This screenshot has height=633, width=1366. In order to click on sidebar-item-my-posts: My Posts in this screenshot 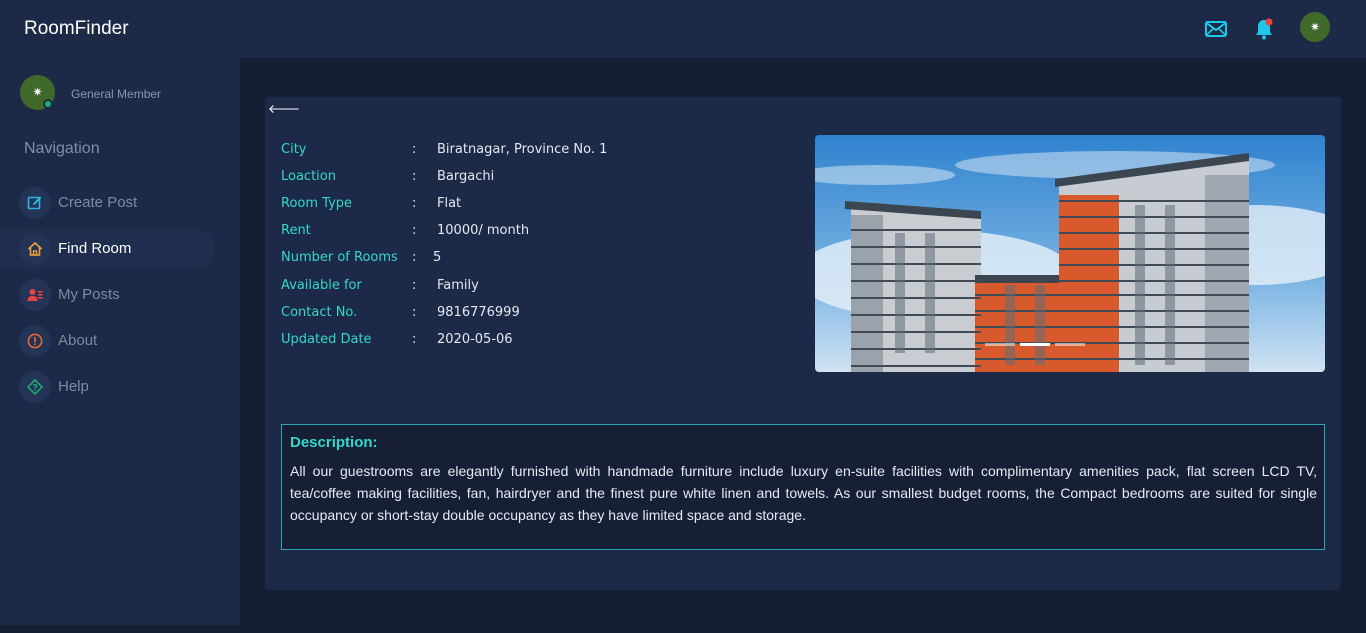, I will do `click(107, 295)`.